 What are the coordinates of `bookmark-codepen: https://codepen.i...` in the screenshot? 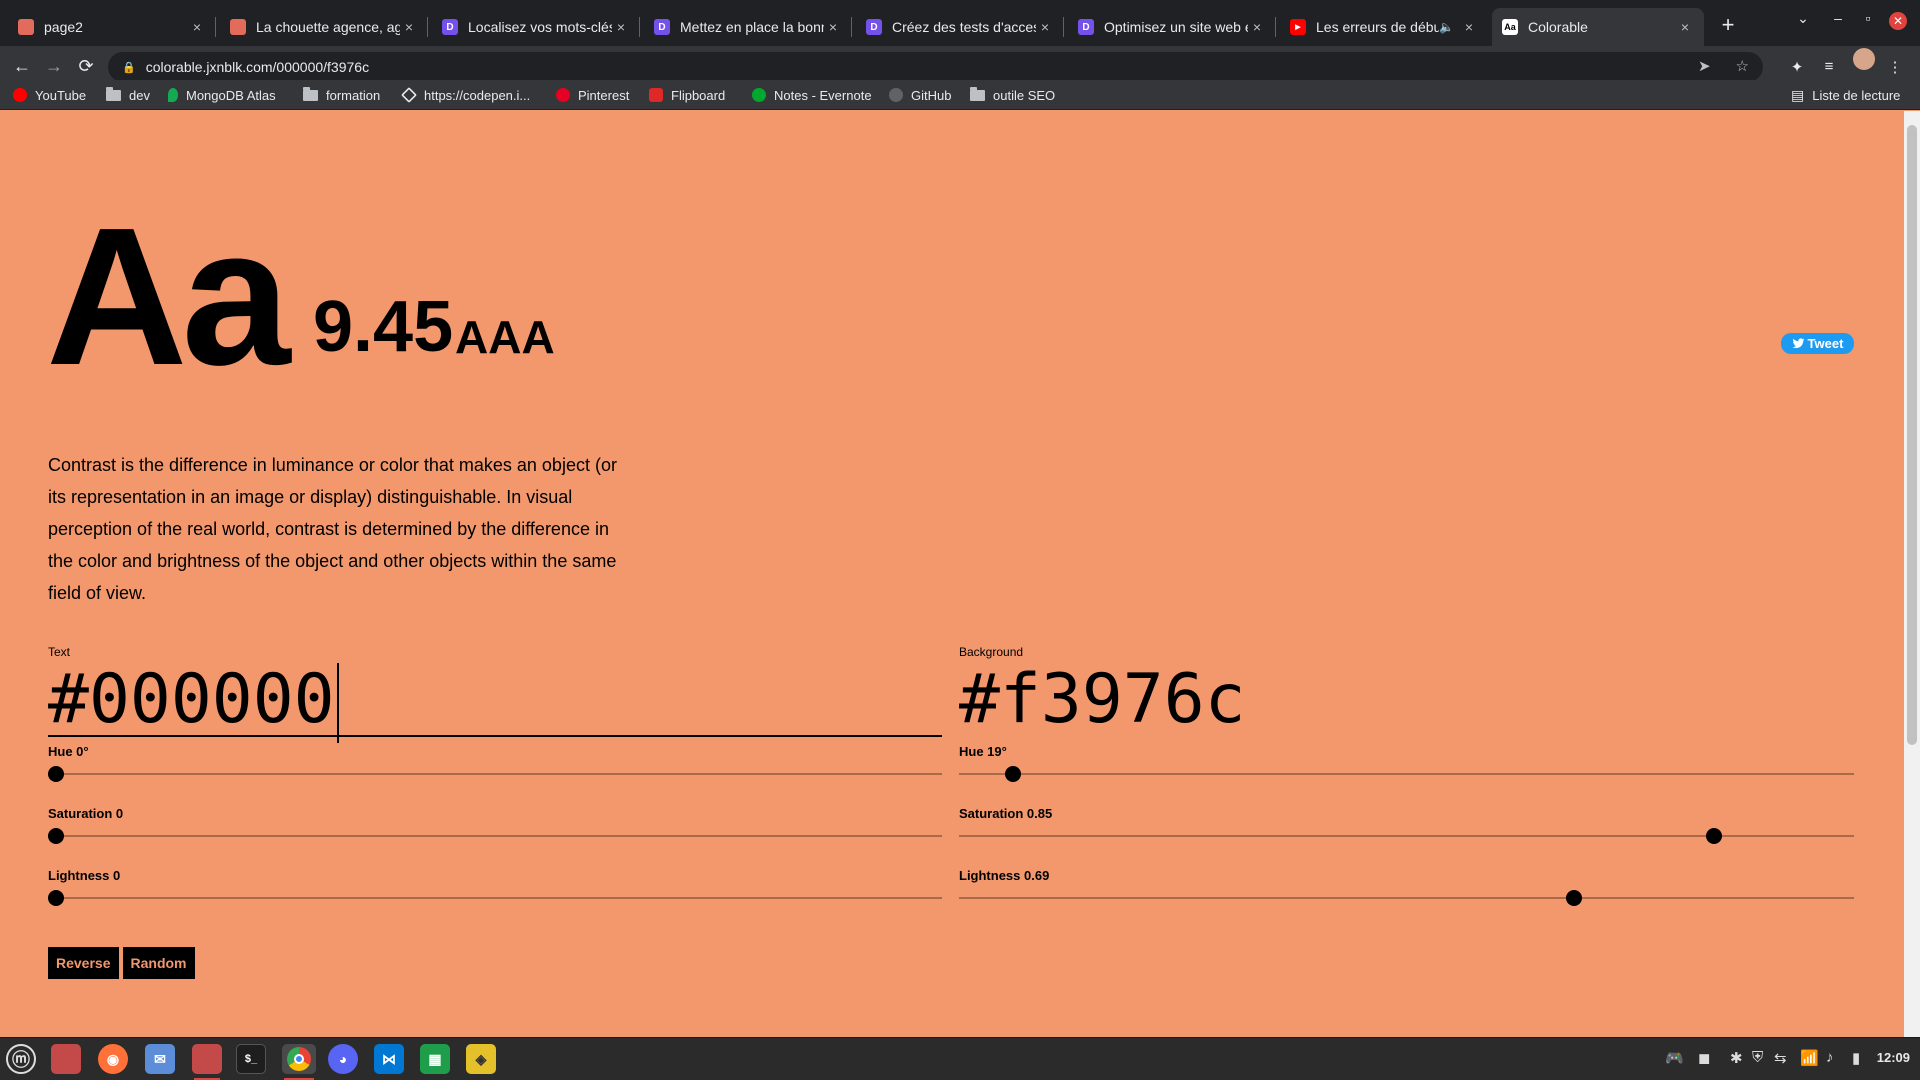 It's located at (466, 95).